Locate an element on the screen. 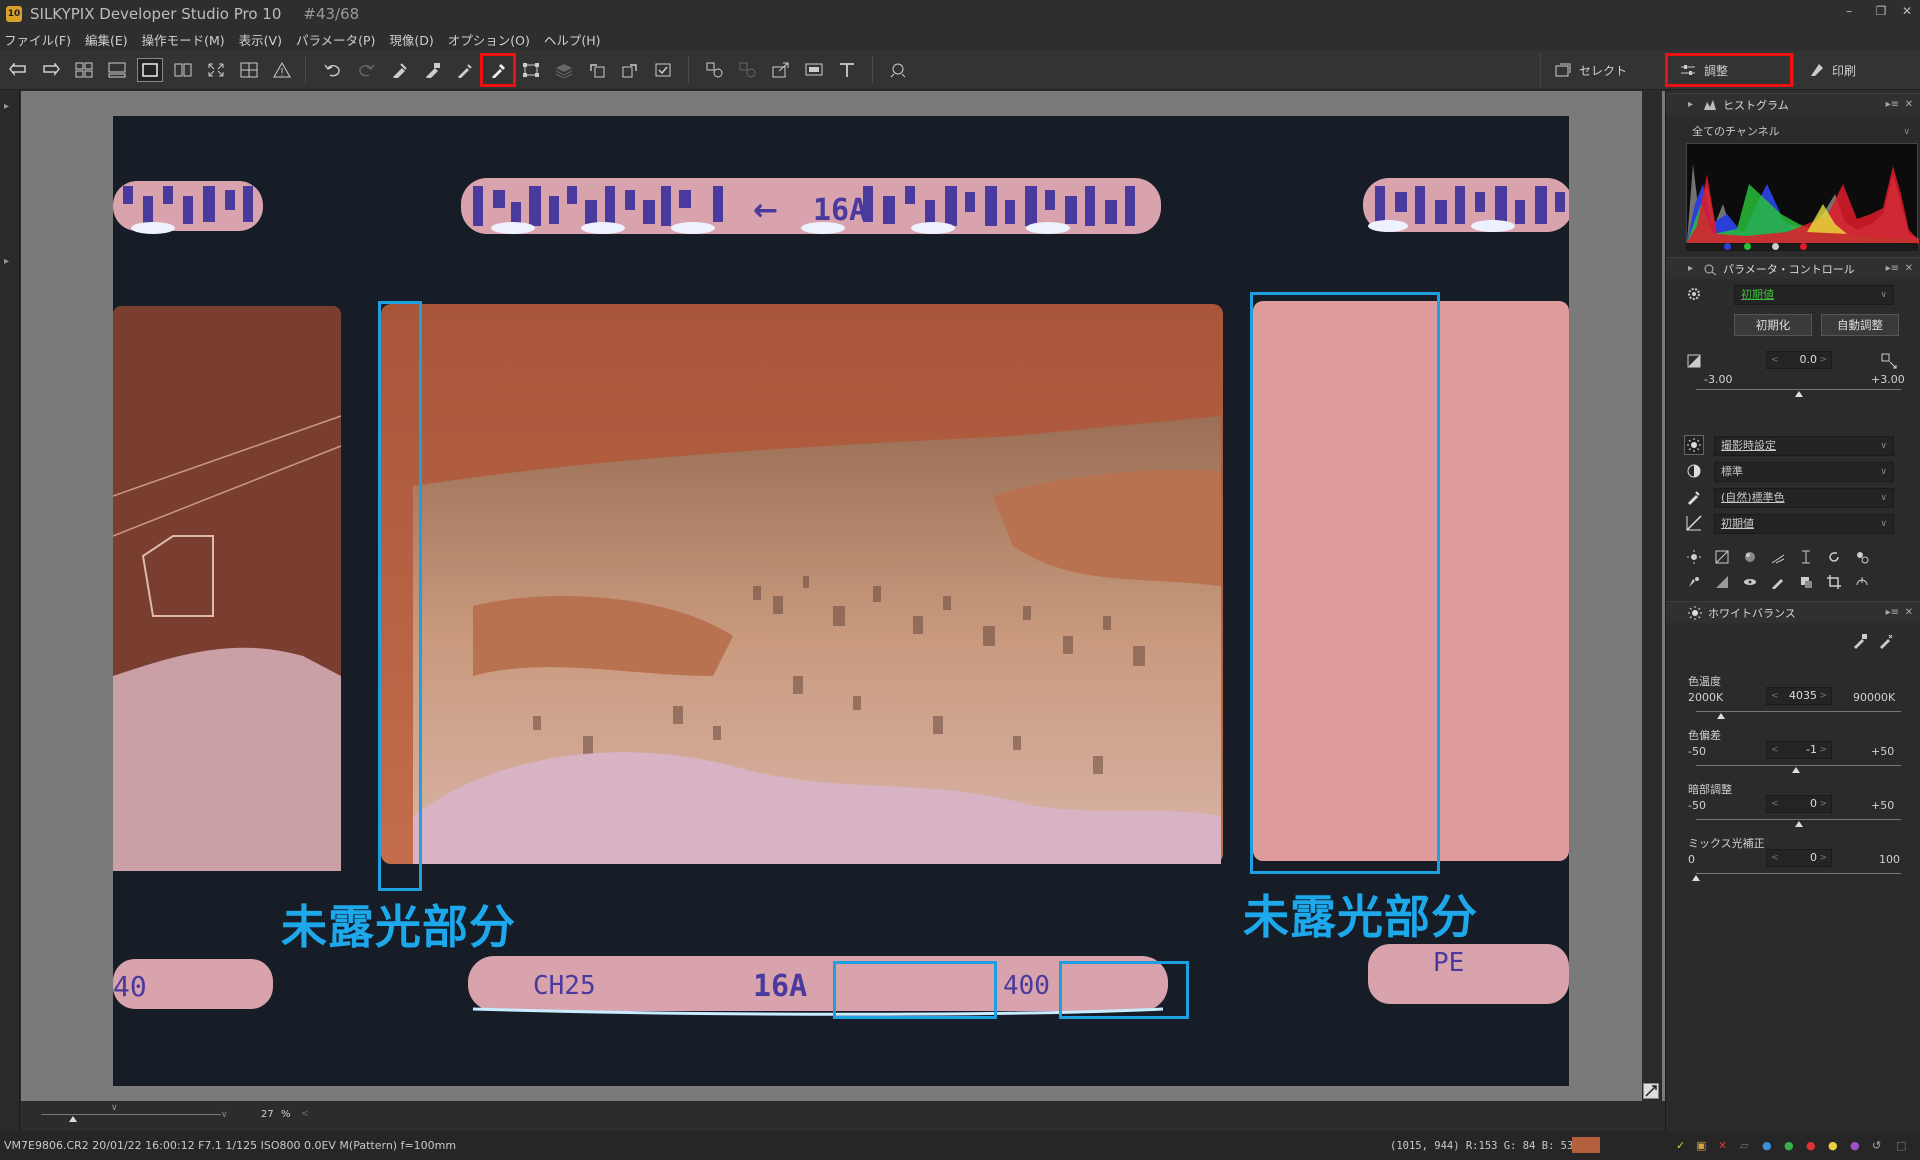  dropdown-standard: 標準 ∨ is located at coordinates (1804, 472).